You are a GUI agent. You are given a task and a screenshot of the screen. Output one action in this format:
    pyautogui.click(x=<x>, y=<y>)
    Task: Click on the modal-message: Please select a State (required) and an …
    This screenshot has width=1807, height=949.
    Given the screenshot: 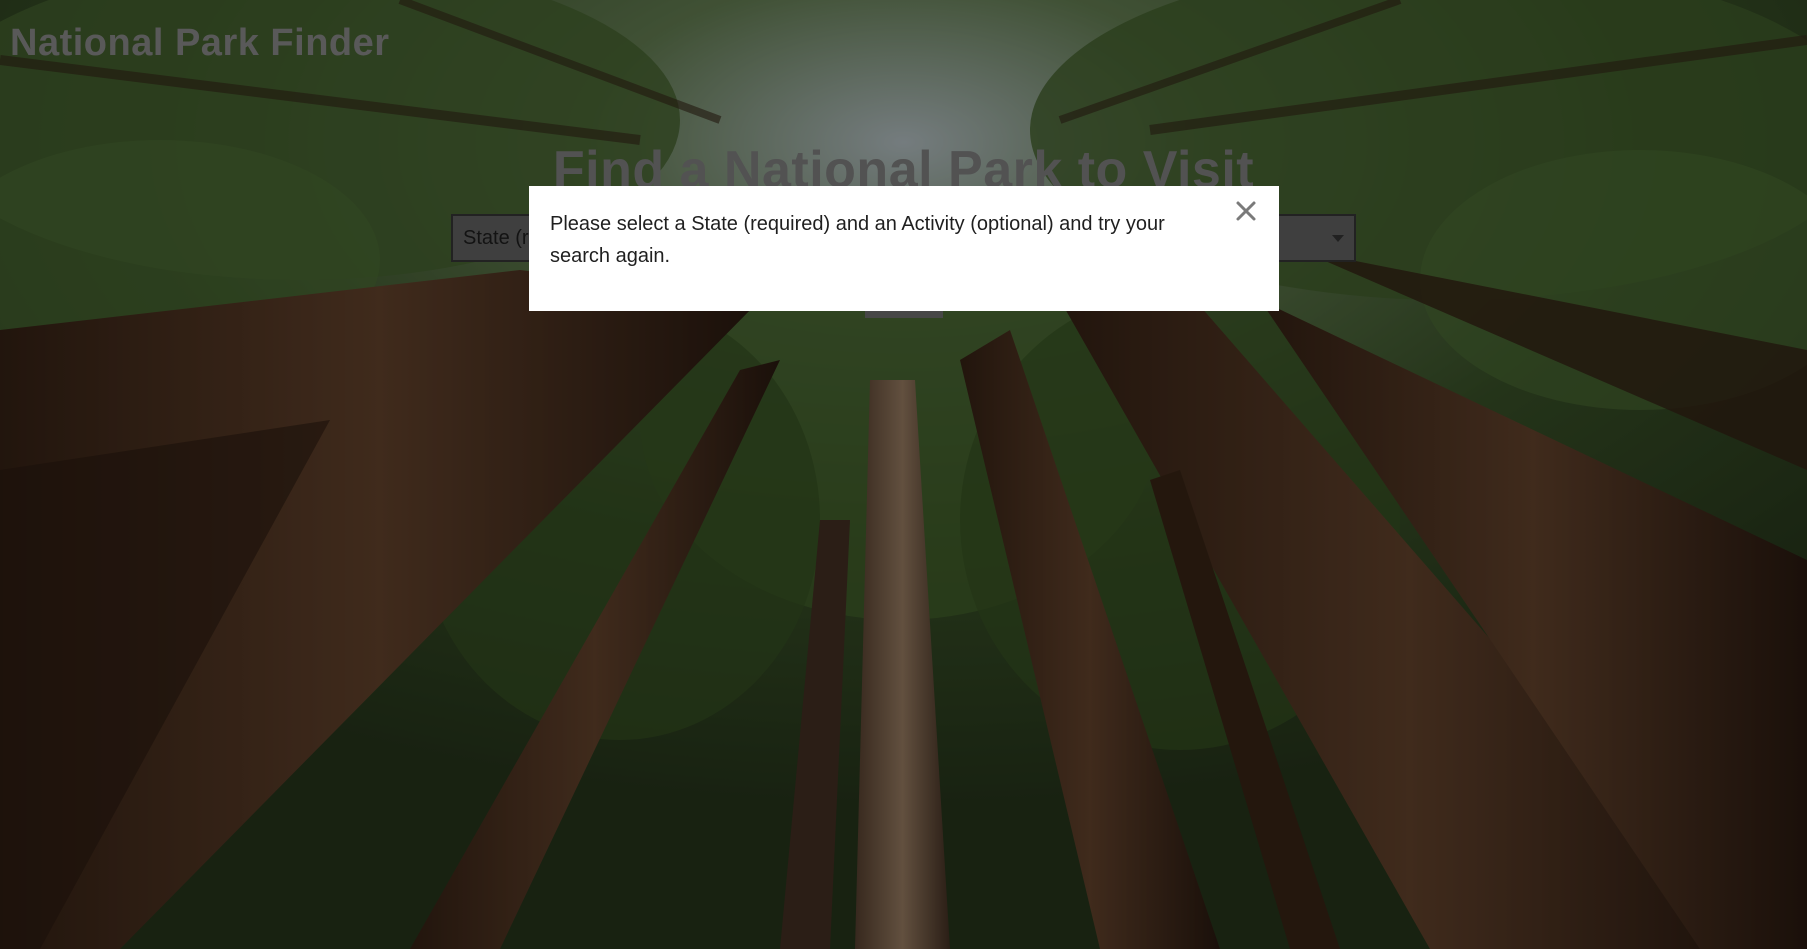 What is the action you would take?
    pyautogui.click(x=857, y=240)
    